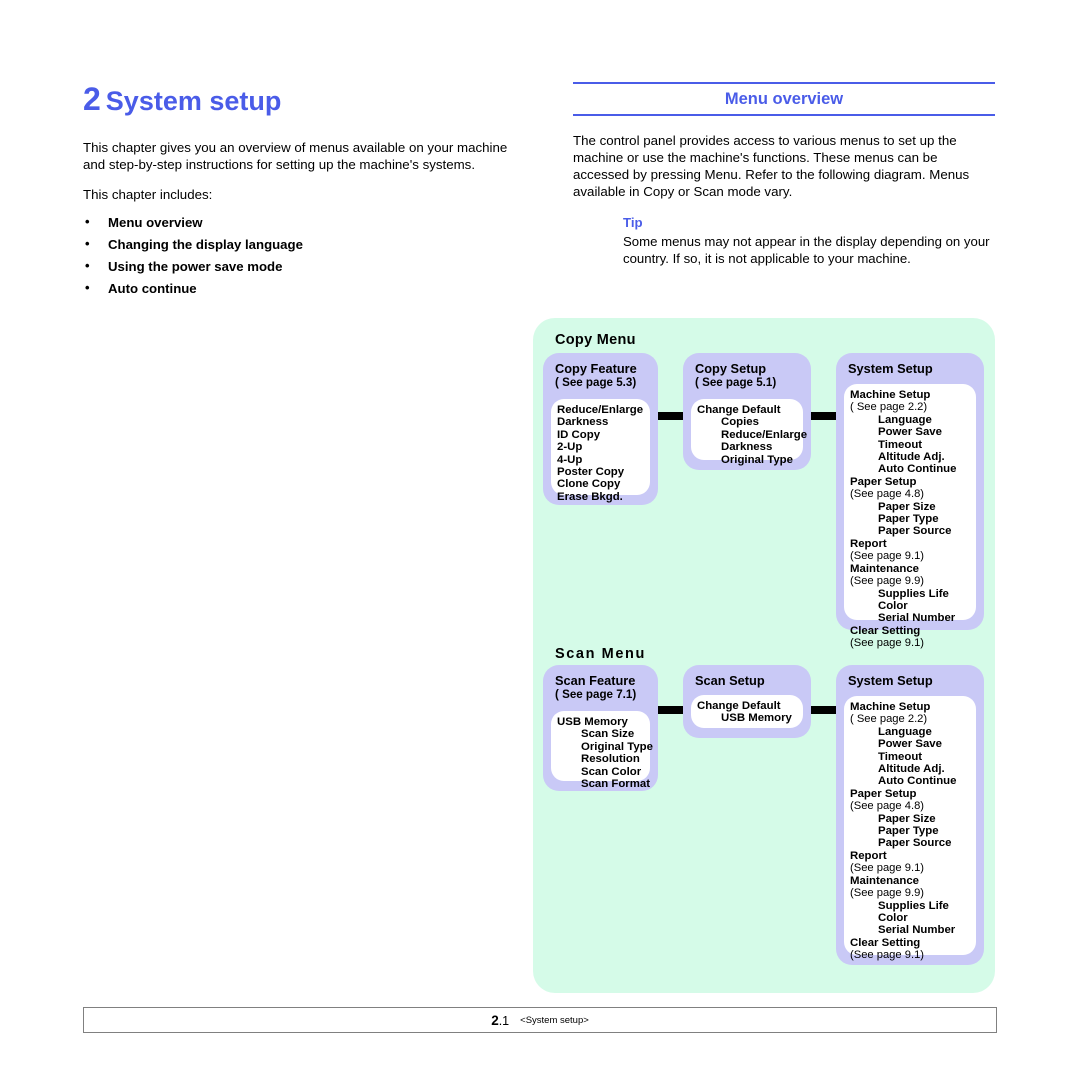 This screenshot has width=1080, height=1080. I want to click on node-copy-feature-page-ref: ( See page 5.3), so click(596, 382).